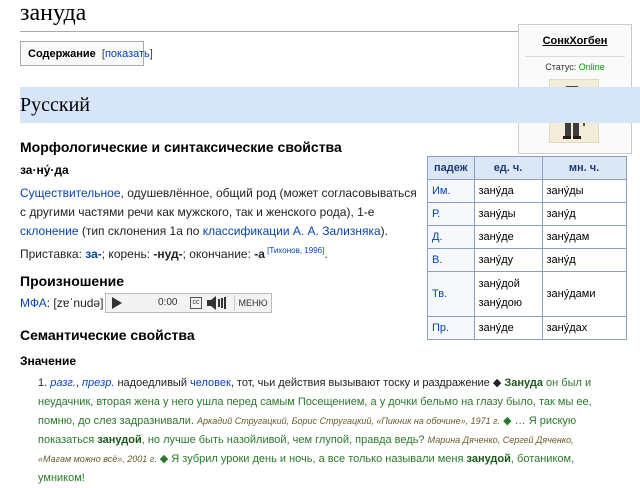 The image size is (640, 488). Describe the element at coordinates (127, 54) in the screenshot. I see `toc-show-link: показать` at that location.